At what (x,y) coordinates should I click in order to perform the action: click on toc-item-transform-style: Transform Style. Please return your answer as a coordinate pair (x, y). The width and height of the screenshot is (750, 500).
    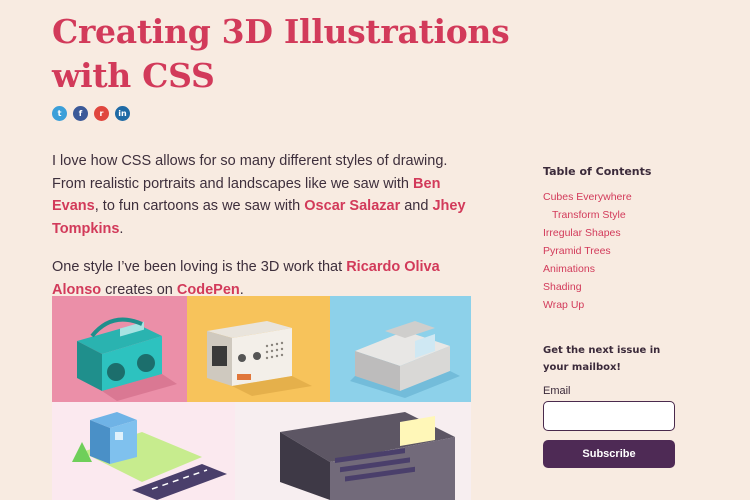
    Looking at the image, I should click on (618, 215).